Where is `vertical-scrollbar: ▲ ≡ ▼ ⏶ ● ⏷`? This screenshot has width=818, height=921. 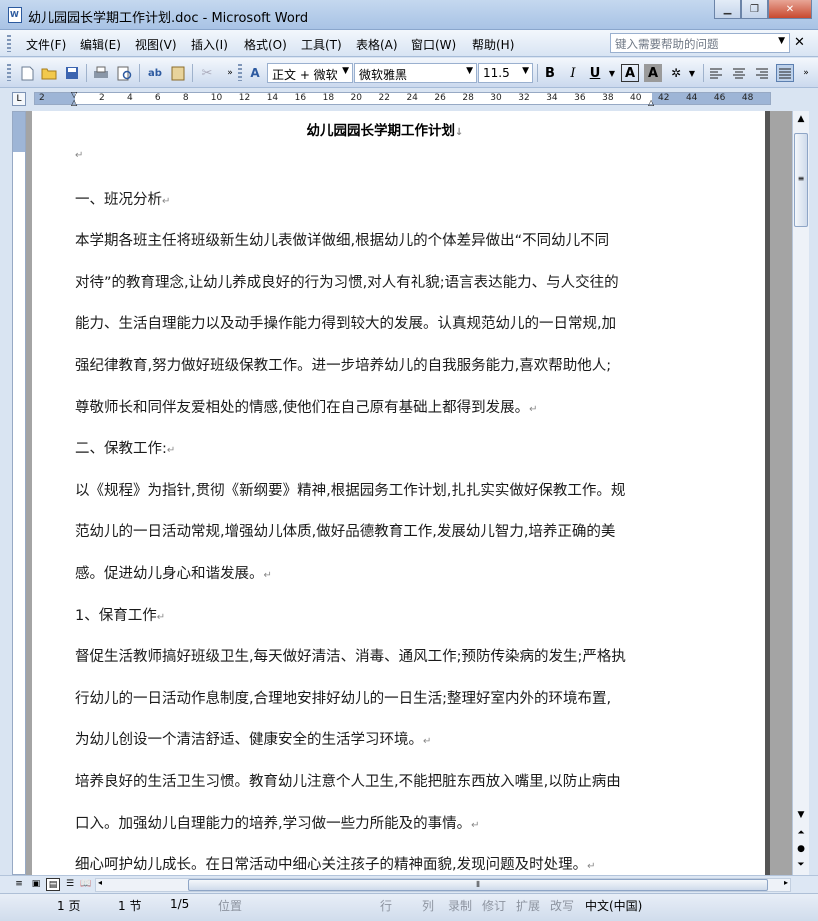
vertical-scrollbar: ▲ ≡ ▼ ⏶ ● ⏷ is located at coordinates (800, 493).